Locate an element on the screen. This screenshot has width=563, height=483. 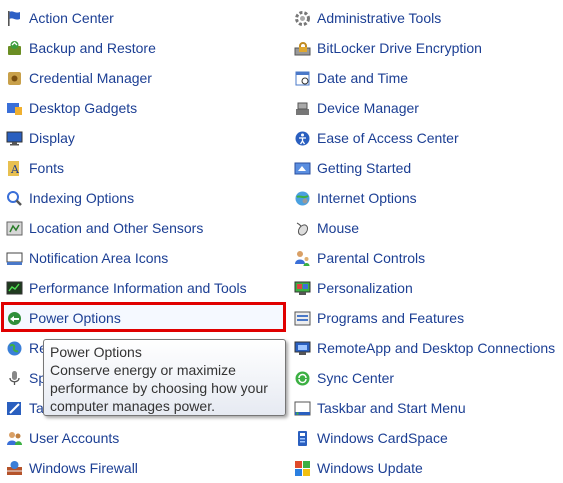
personalization-icon is located at coordinates (302, 288).